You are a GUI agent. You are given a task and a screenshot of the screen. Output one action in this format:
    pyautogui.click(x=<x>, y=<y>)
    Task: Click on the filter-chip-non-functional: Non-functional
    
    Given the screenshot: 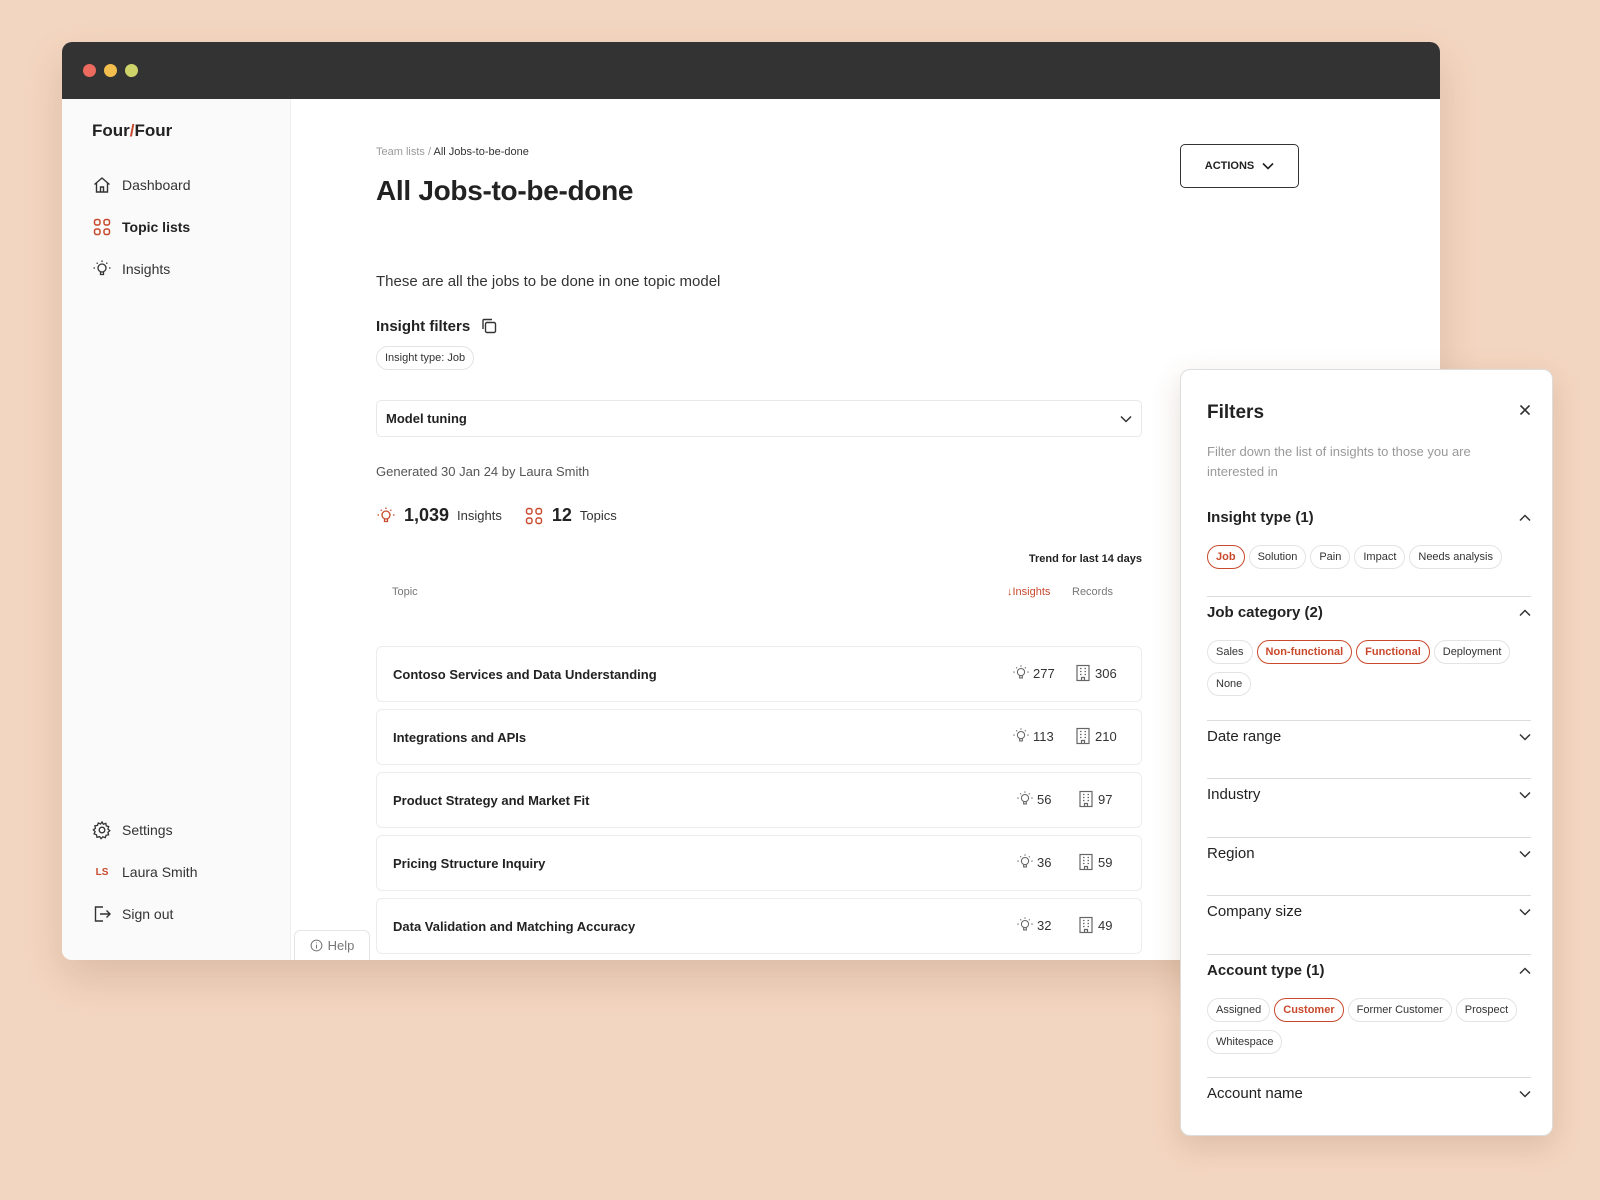 What is the action you would take?
    pyautogui.click(x=1304, y=652)
    